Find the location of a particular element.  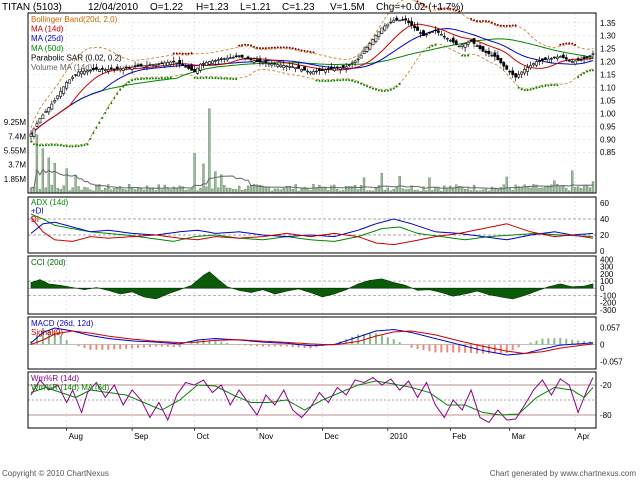

legend-entry: Bollinger Band(20d, 2.0) is located at coordinates (74, 19).